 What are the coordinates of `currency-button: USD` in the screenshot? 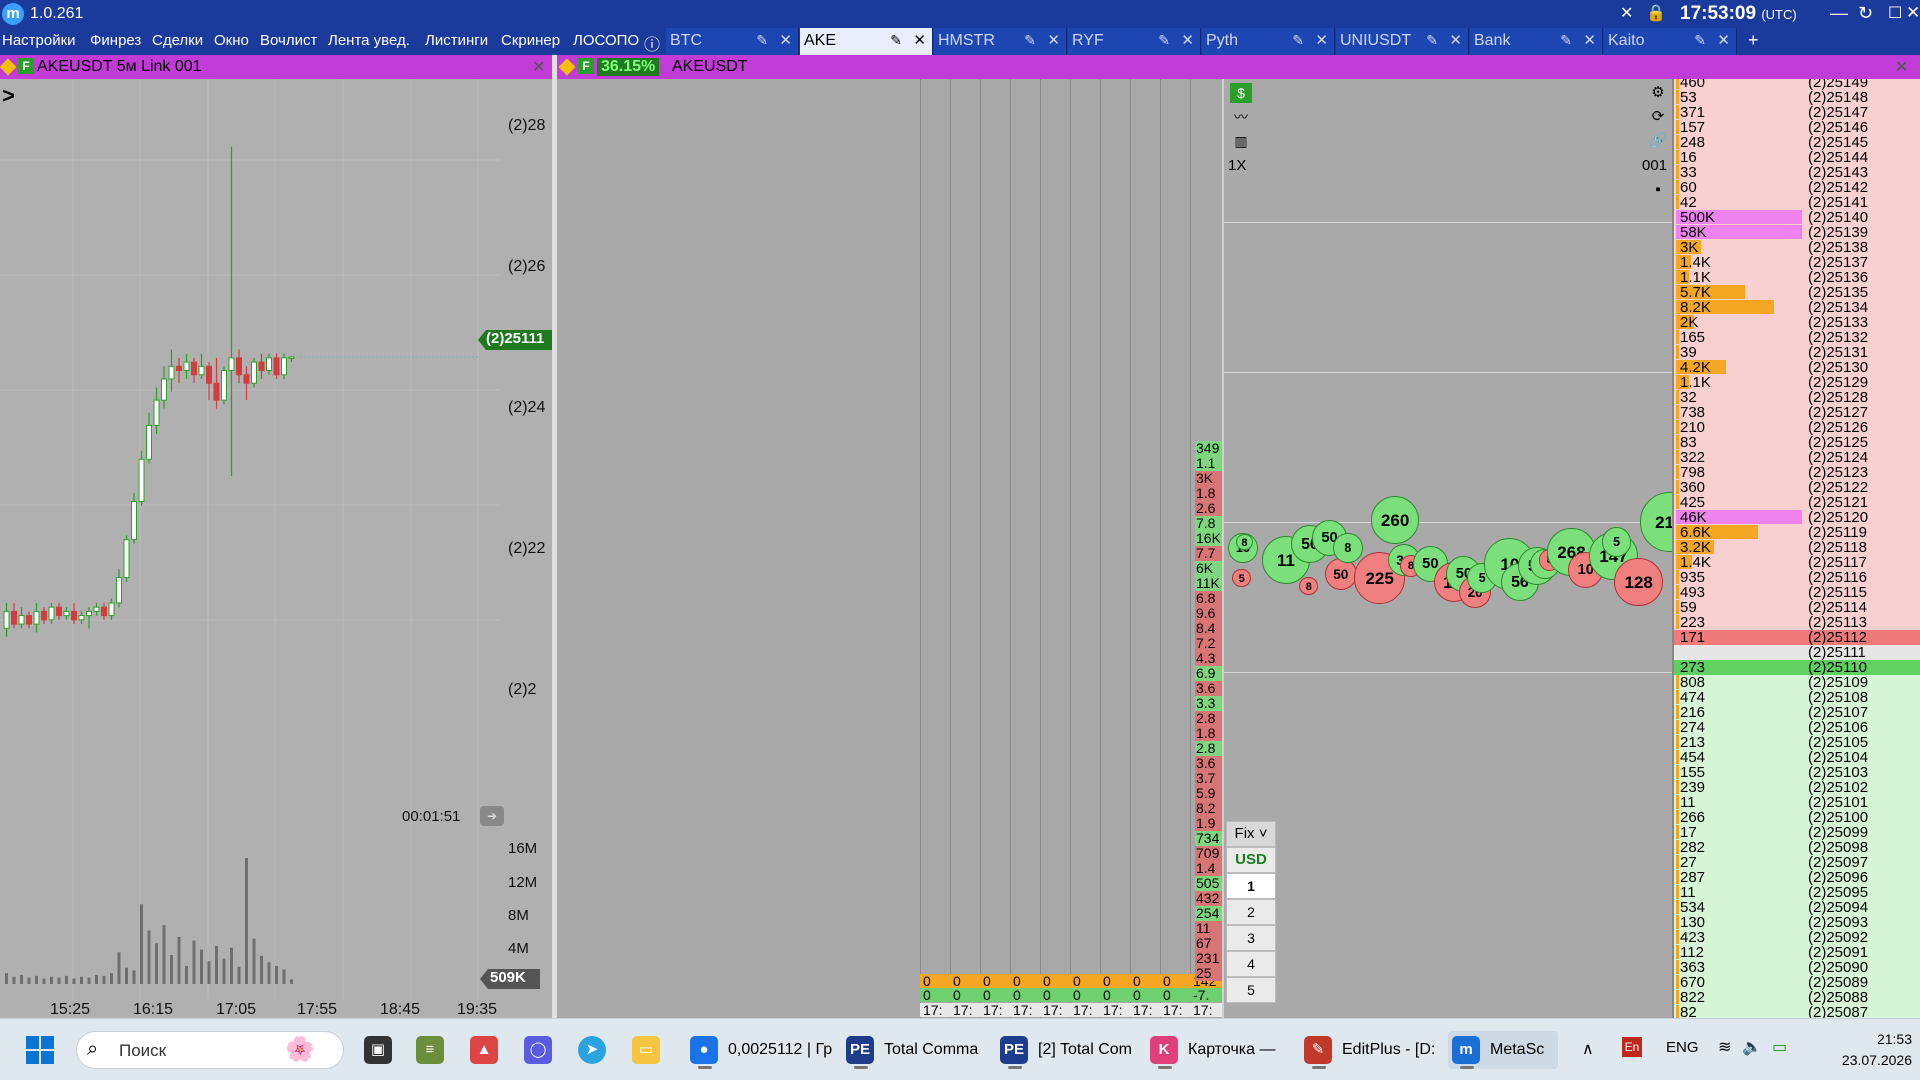 It's located at (1251, 860).